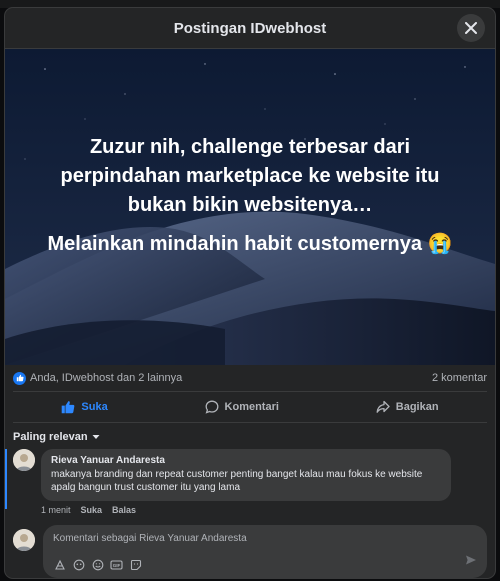  I want to click on composer-tools: GIF, so click(97, 564).